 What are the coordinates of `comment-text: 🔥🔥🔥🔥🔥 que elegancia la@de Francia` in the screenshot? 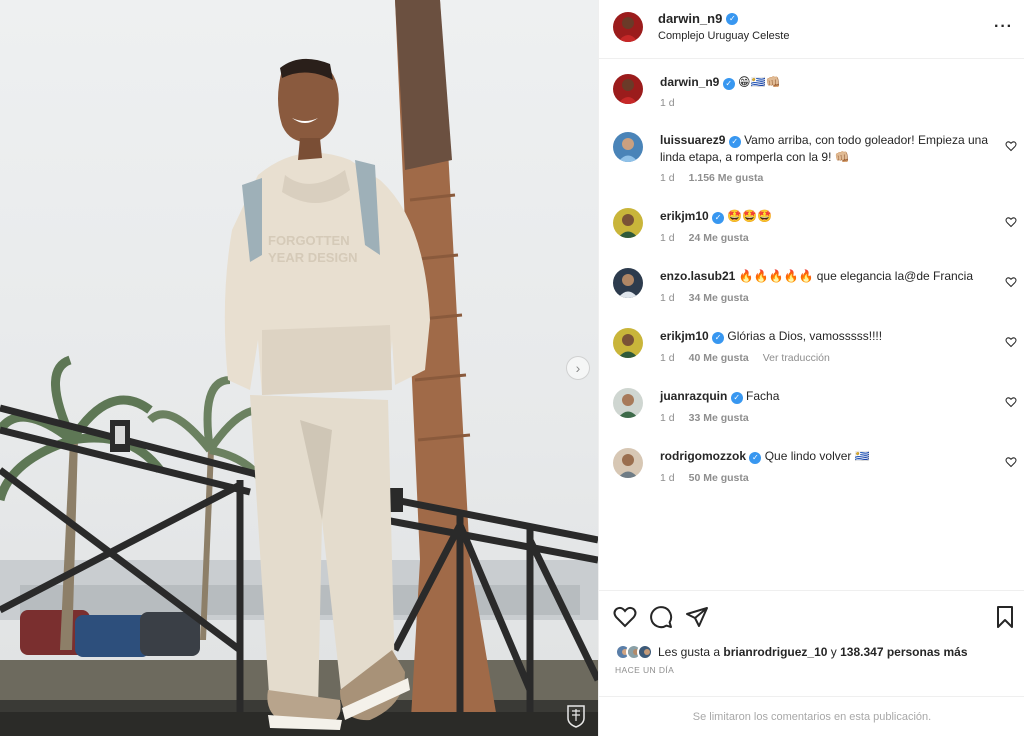 It's located at (856, 276).